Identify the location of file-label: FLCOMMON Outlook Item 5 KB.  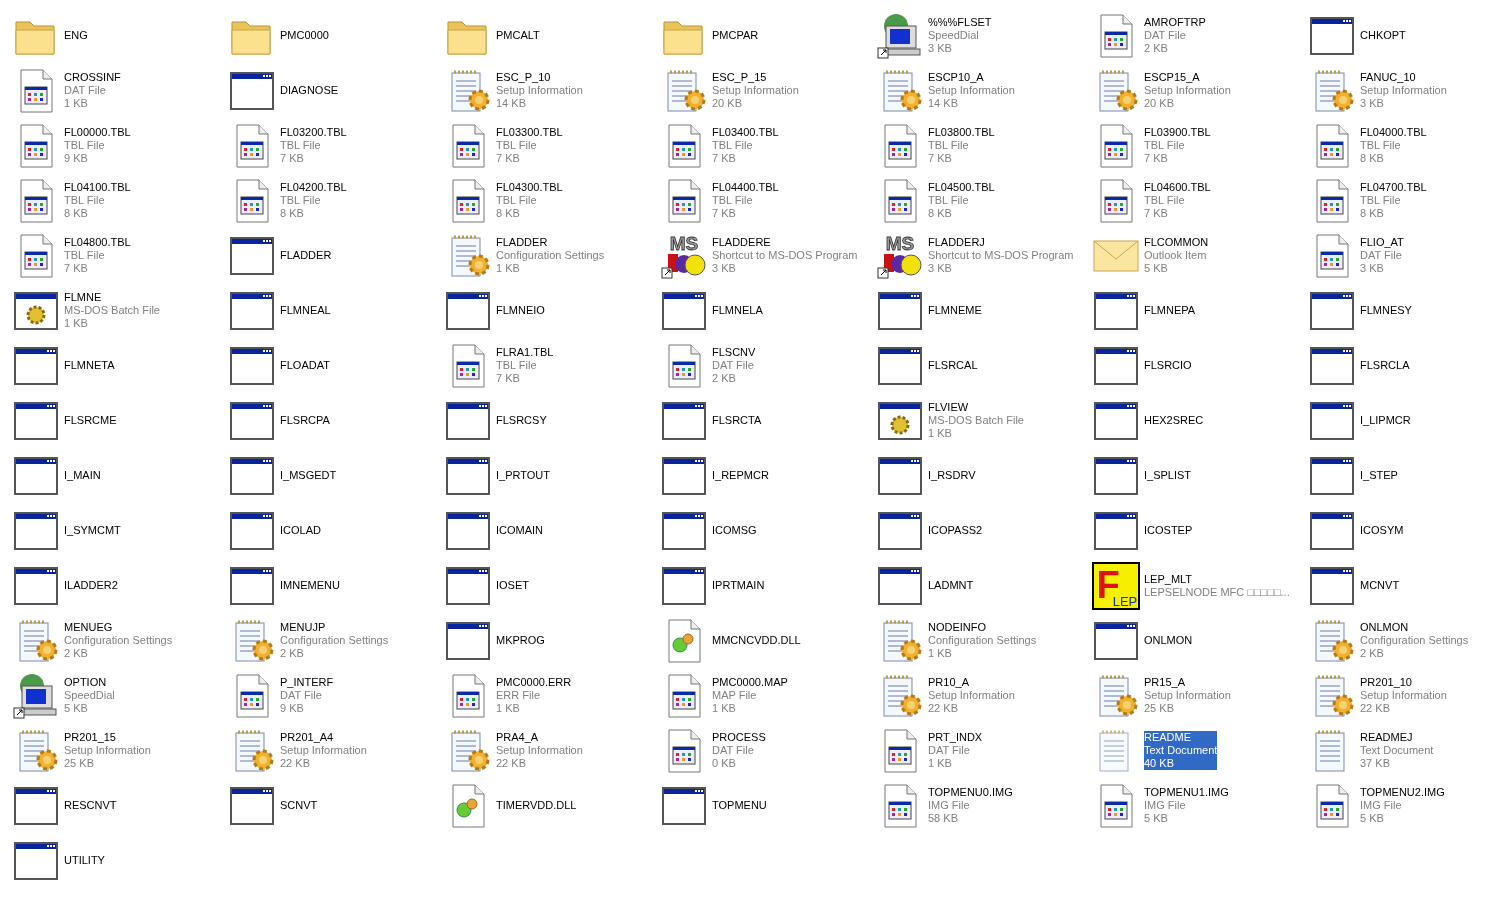
(1176, 255).